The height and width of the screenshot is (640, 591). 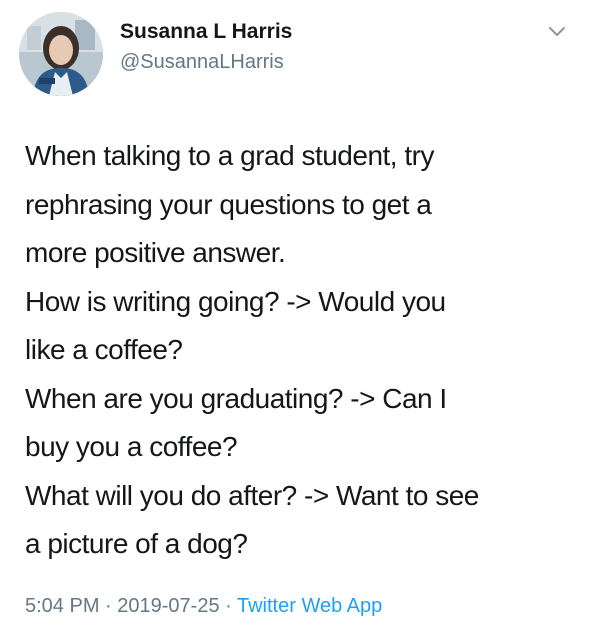 I want to click on user-block: Susanna L Harris @SusannaLHarris, so click(x=206, y=47).